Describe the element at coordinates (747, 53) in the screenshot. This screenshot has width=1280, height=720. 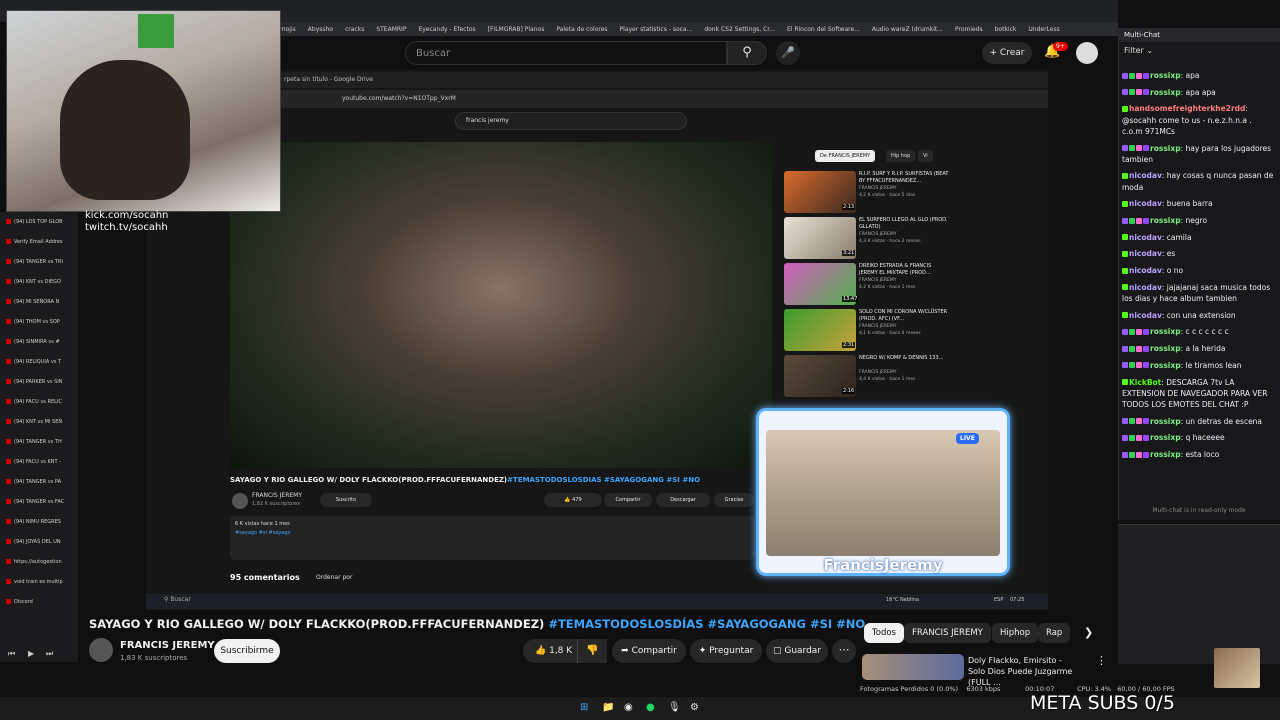
I see `search-button: ⚲` at that location.